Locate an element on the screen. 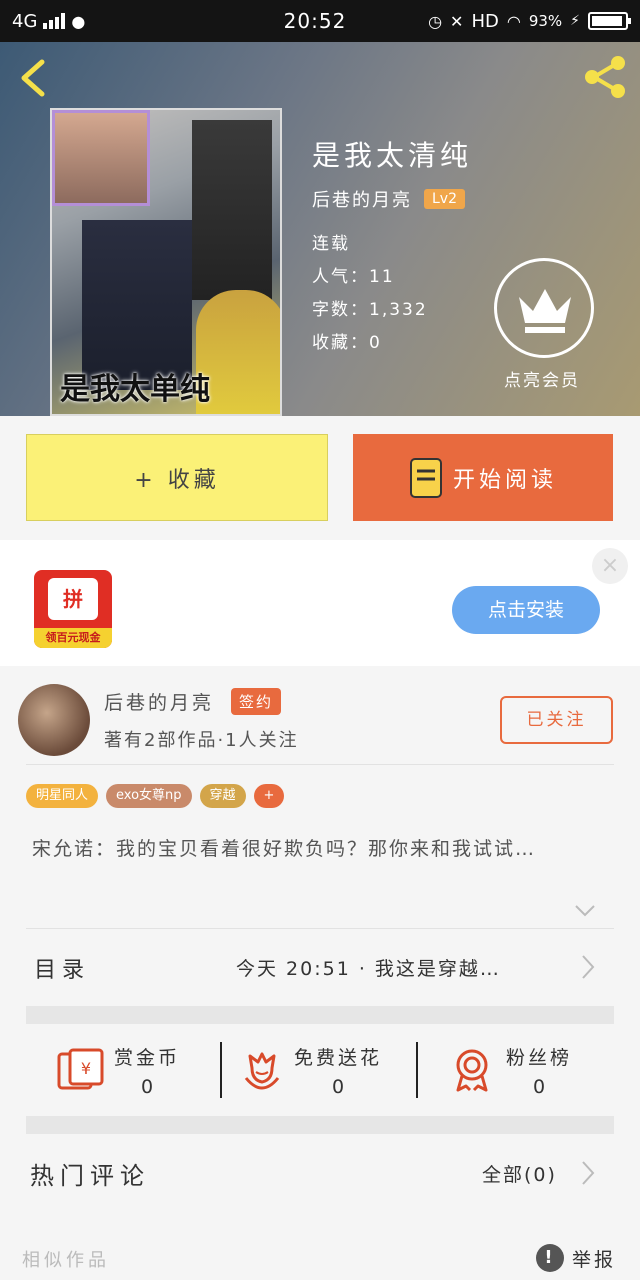  ad-banner: 拼 领百元现金 × 点击安装 is located at coordinates (320, 603).